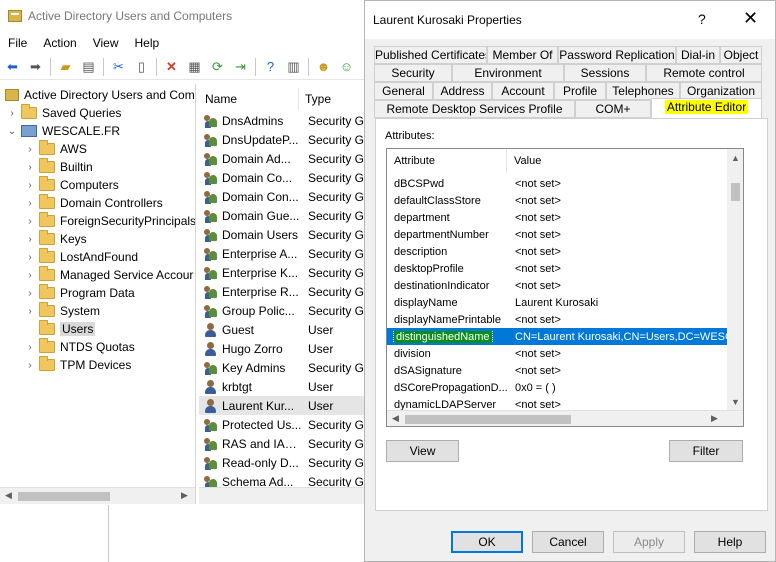 The width and height of the screenshot is (776, 562). Describe the element at coordinates (281, 272) in the screenshot. I see `list-item: Enterprise K... Security Gr` at that location.